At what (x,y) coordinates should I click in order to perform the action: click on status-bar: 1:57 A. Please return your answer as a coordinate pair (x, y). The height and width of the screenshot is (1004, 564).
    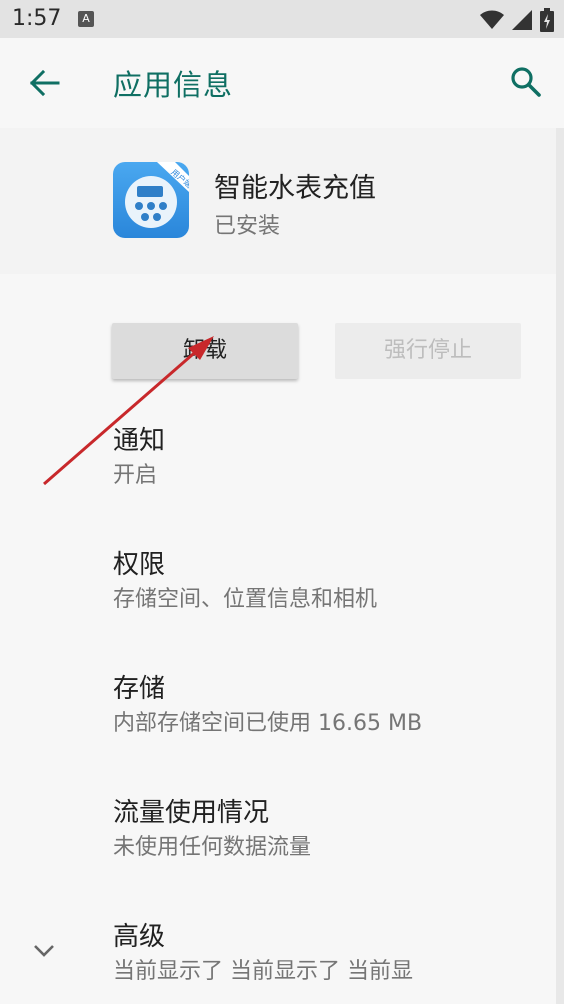
    Looking at the image, I should click on (282, 19).